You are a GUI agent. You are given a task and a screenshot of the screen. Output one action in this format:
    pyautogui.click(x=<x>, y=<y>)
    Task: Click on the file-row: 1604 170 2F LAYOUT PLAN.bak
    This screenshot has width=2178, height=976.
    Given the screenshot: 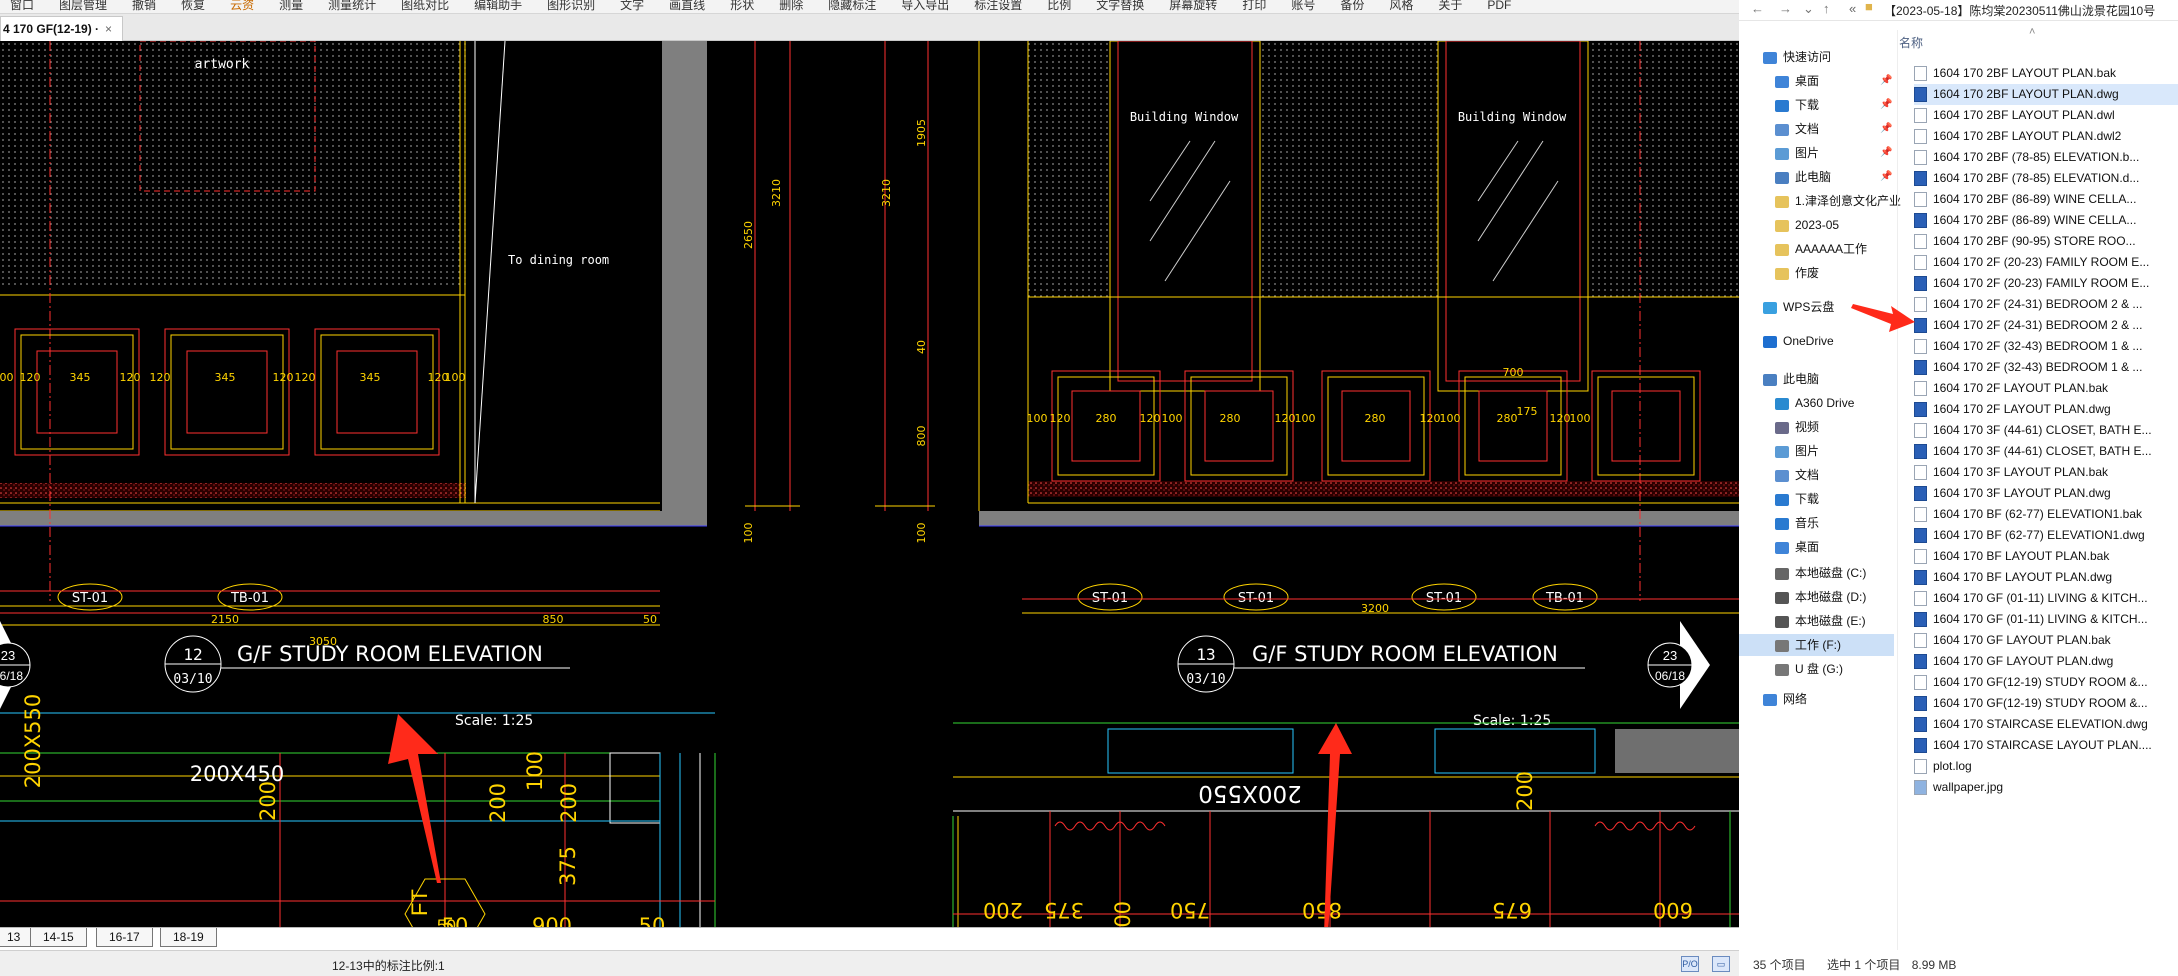 What is the action you would take?
    pyautogui.click(x=2046, y=388)
    